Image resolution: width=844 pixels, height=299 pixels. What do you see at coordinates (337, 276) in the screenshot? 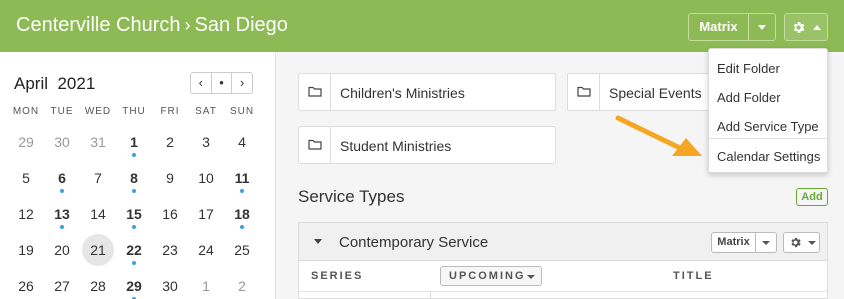
I see `column-header-series: SERIES` at bounding box center [337, 276].